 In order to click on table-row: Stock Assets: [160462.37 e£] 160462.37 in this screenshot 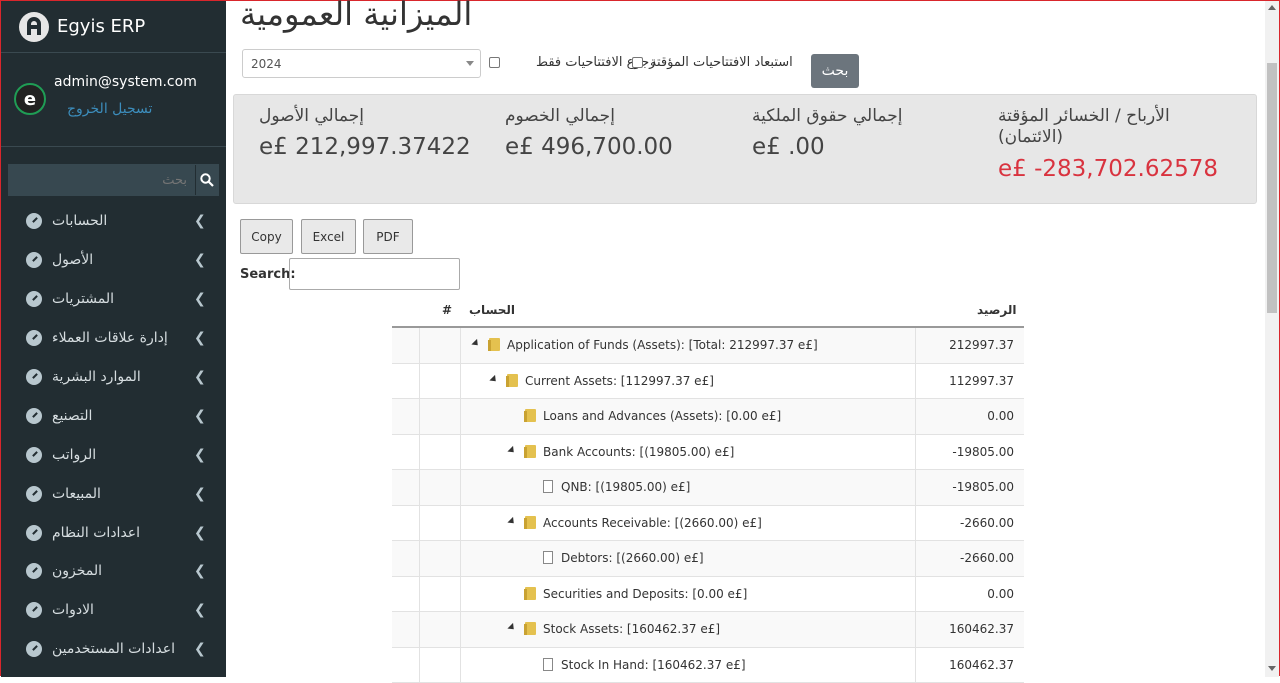, I will do `click(708, 630)`.